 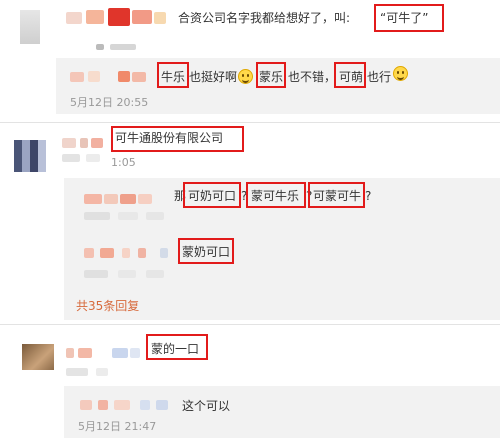 What do you see at coordinates (206, 406) in the screenshot?
I see `reply-text: 这个可以` at bounding box center [206, 406].